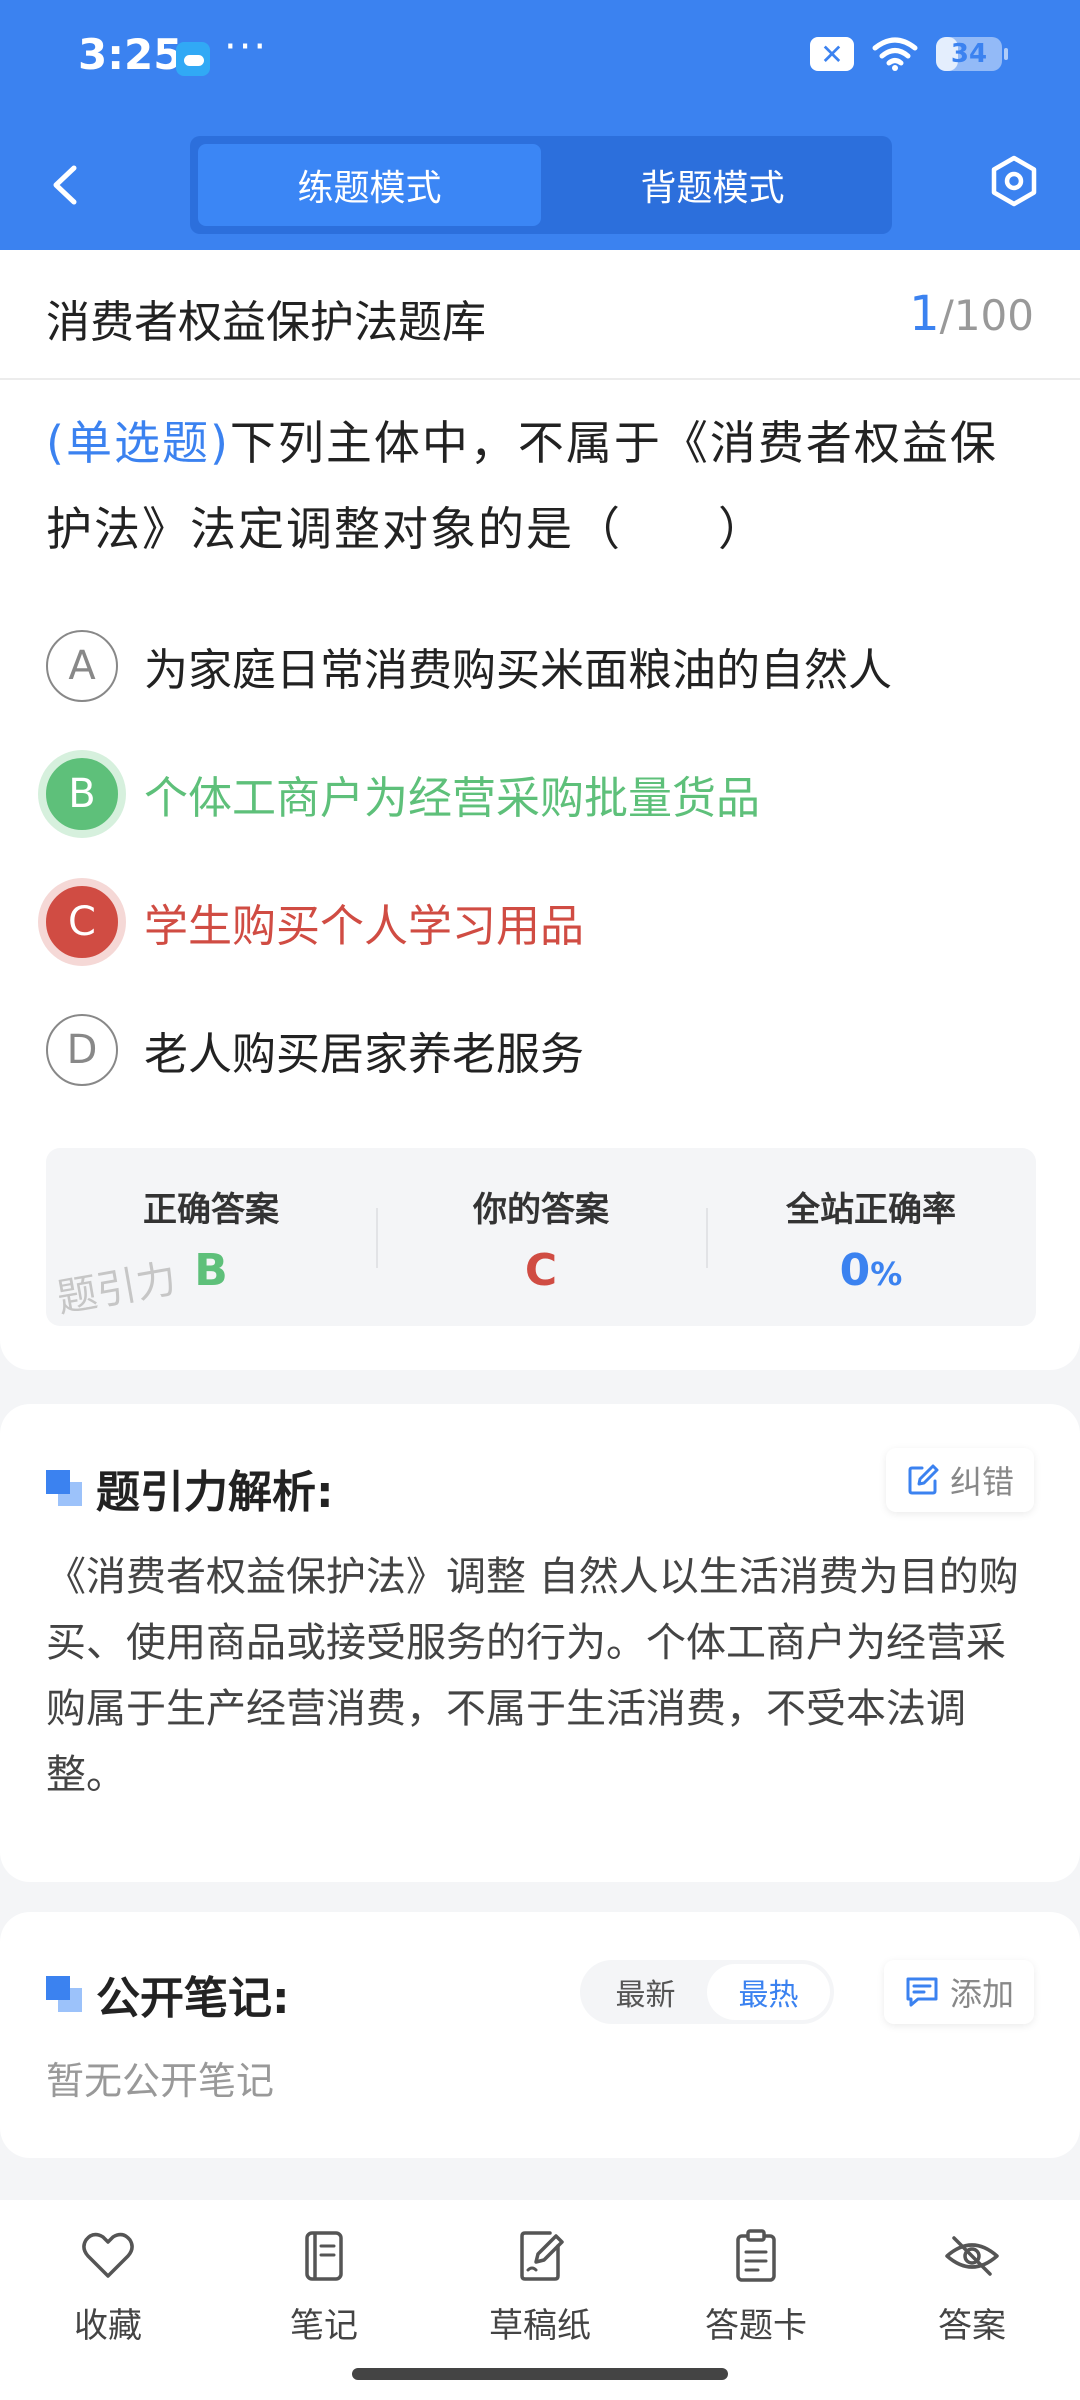 The width and height of the screenshot is (1080, 2400). Describe the element at coordinates (266, 322) in the screenshot. I see `question-bank-title: 消费者权益保护法题库` at that location.